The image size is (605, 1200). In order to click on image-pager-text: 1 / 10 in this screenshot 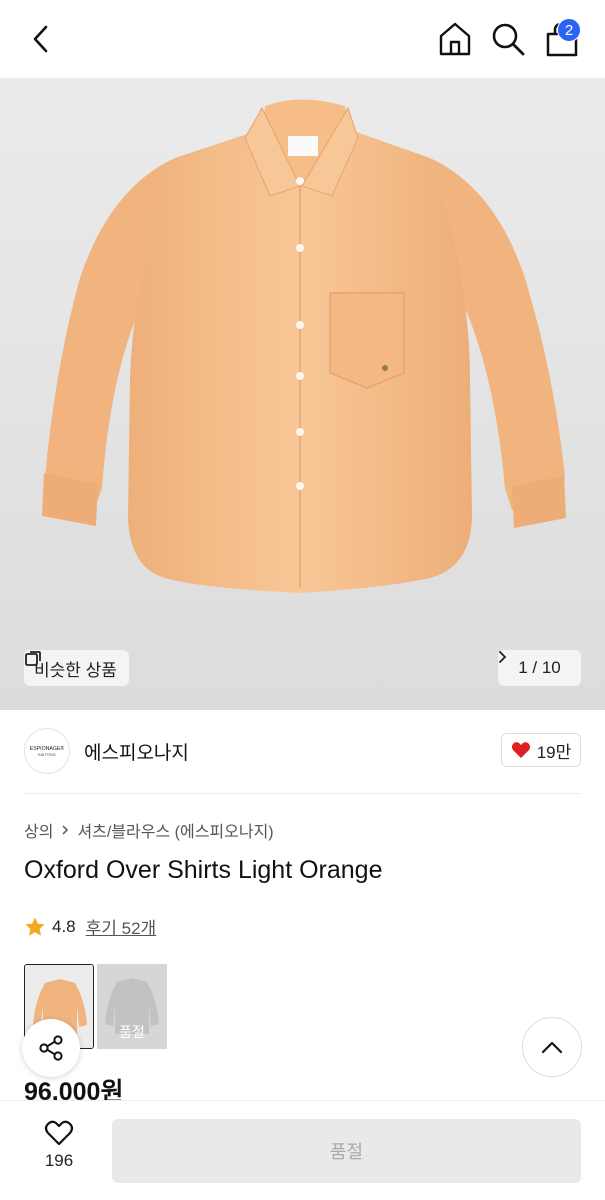, I will do `click(539, 667)`.